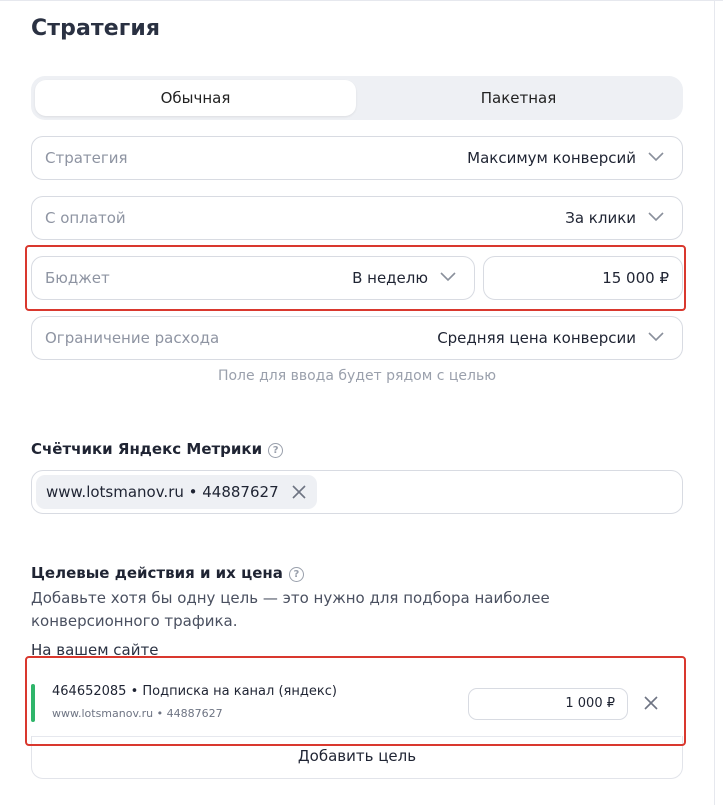 This screenshot has height=805, width=723. I want to click on goal-highlight, so click(355, 701).